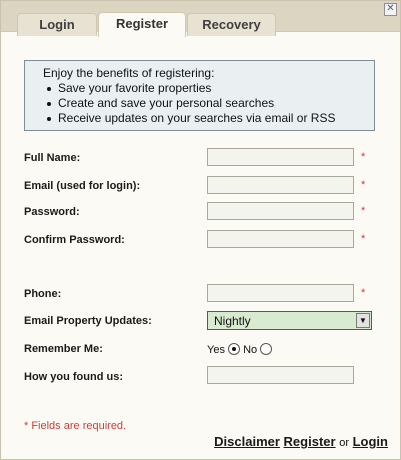 The height and width of the screenshot is (460, 401). I want to click on email-label: Email (used for login):, so click(82, 186).